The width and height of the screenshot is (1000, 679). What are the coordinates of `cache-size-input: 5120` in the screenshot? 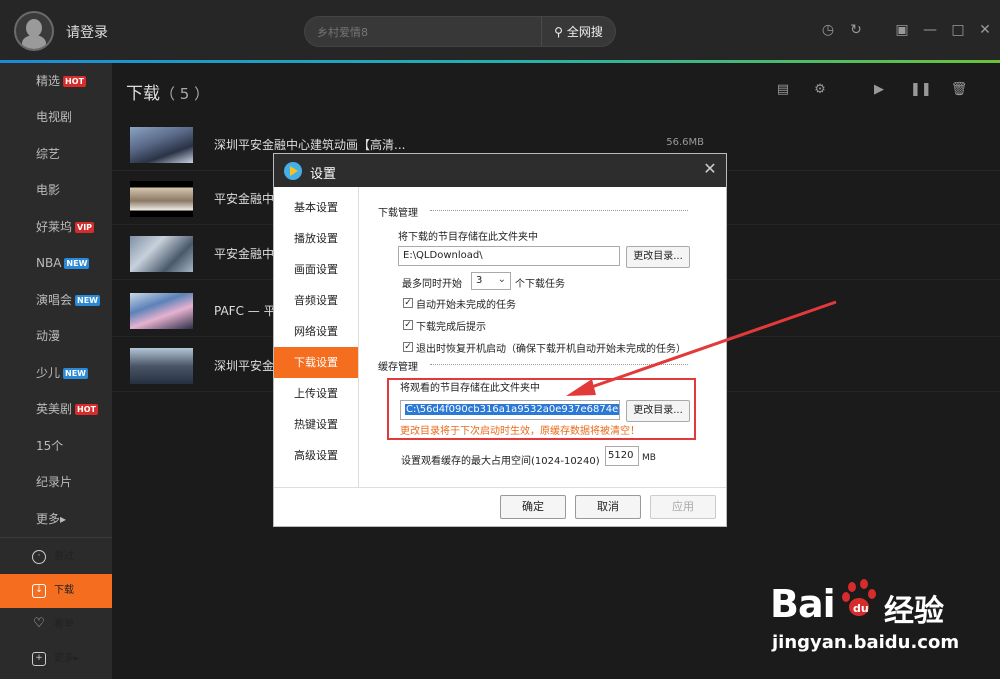 It's located at (622, 456).